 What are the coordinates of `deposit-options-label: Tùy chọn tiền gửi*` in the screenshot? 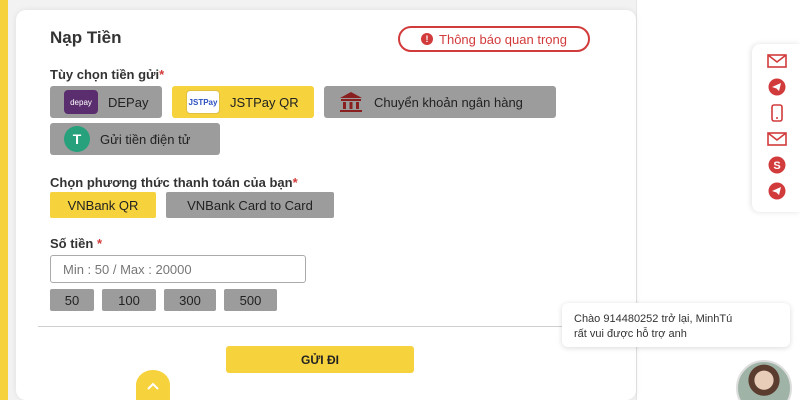 It's located at (107, 74).